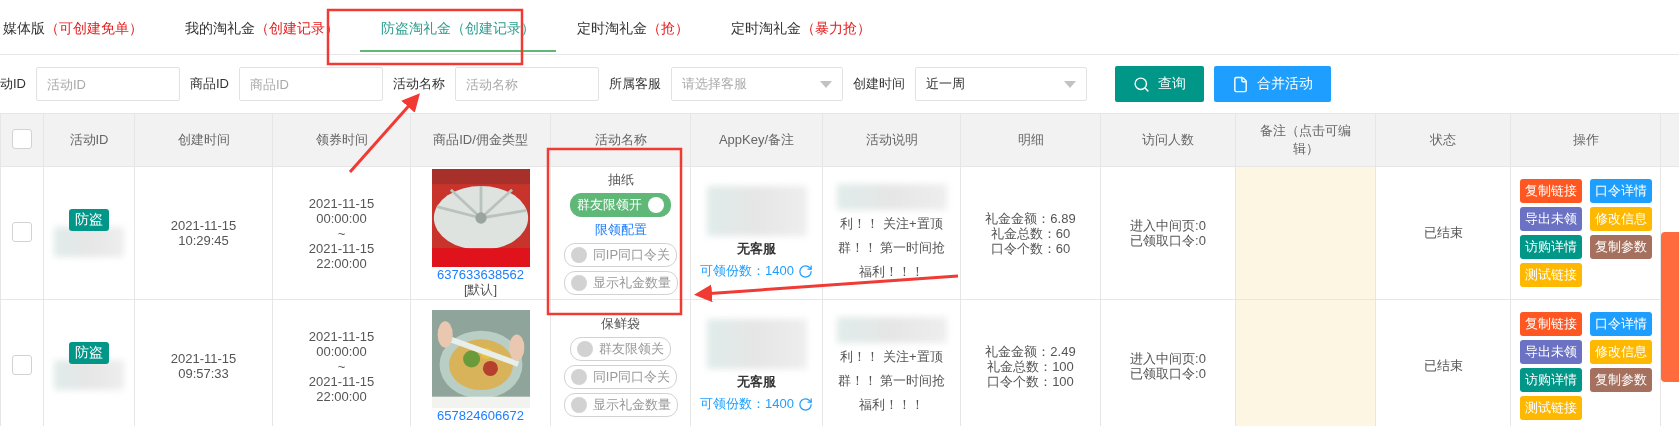  What do you see at coordinates (1030, 248) in the screenshot?
I see `detail-text: 口令个数：60` at bounding box center [1030, 248].